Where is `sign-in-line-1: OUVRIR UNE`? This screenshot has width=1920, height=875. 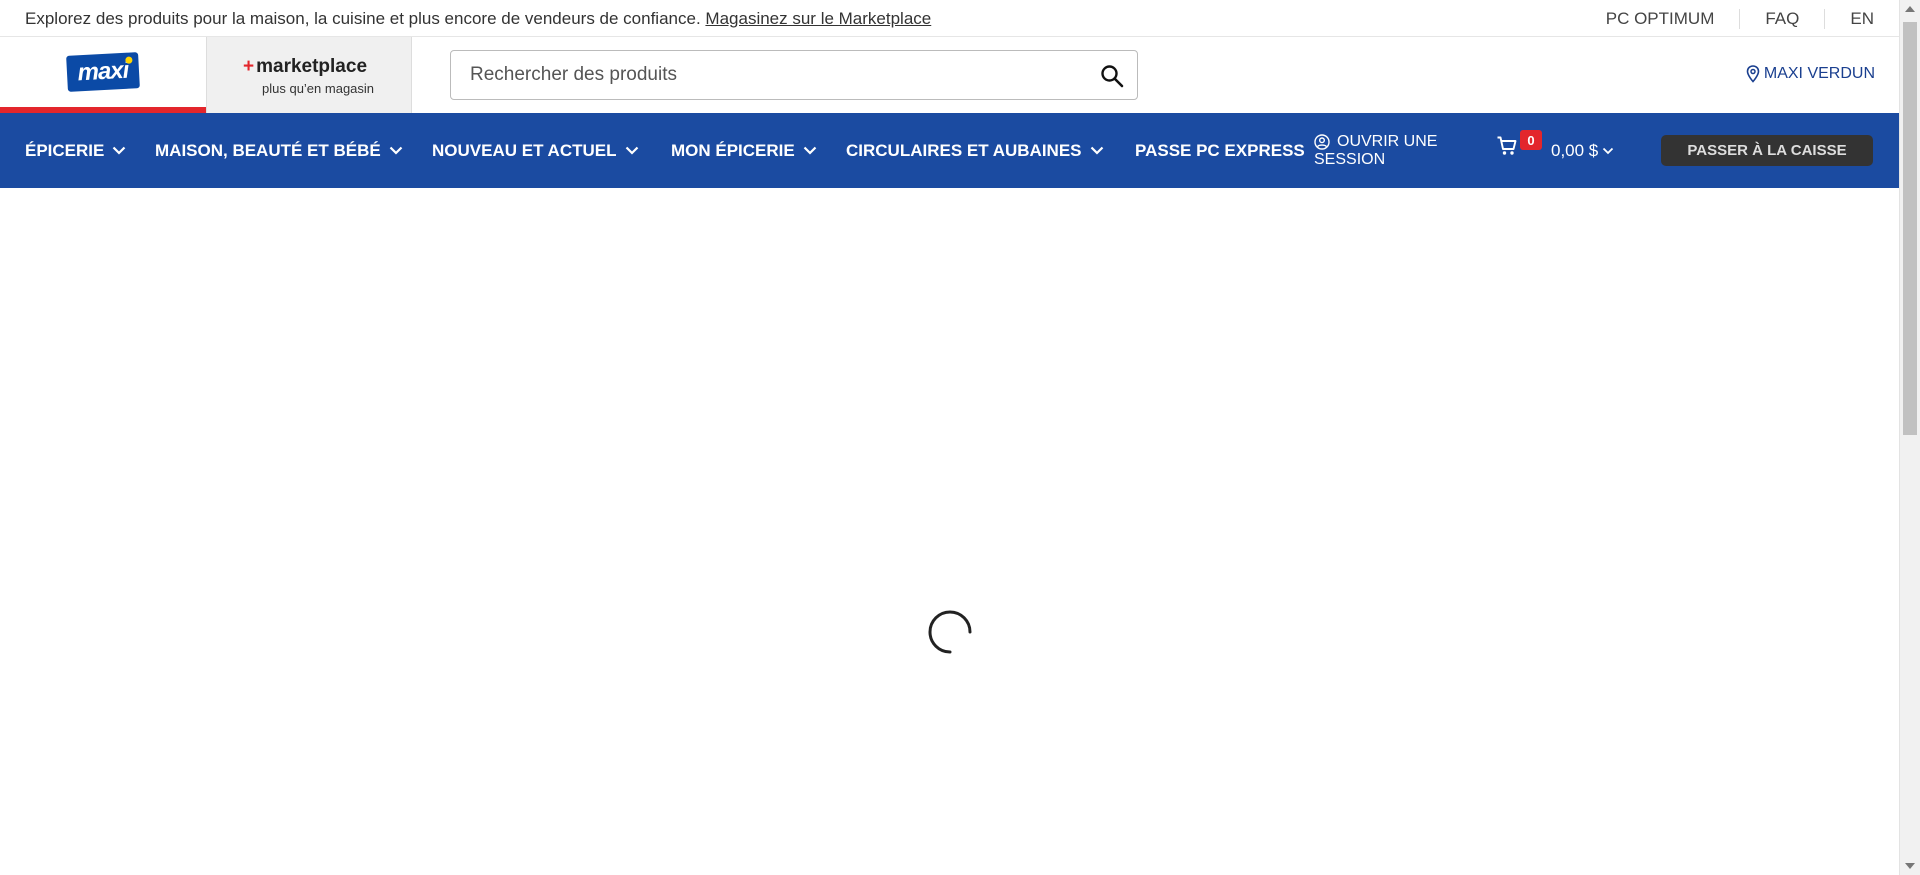 sign-in-line-1: OUVRIR UNE is located at coordinates (1375, 142).